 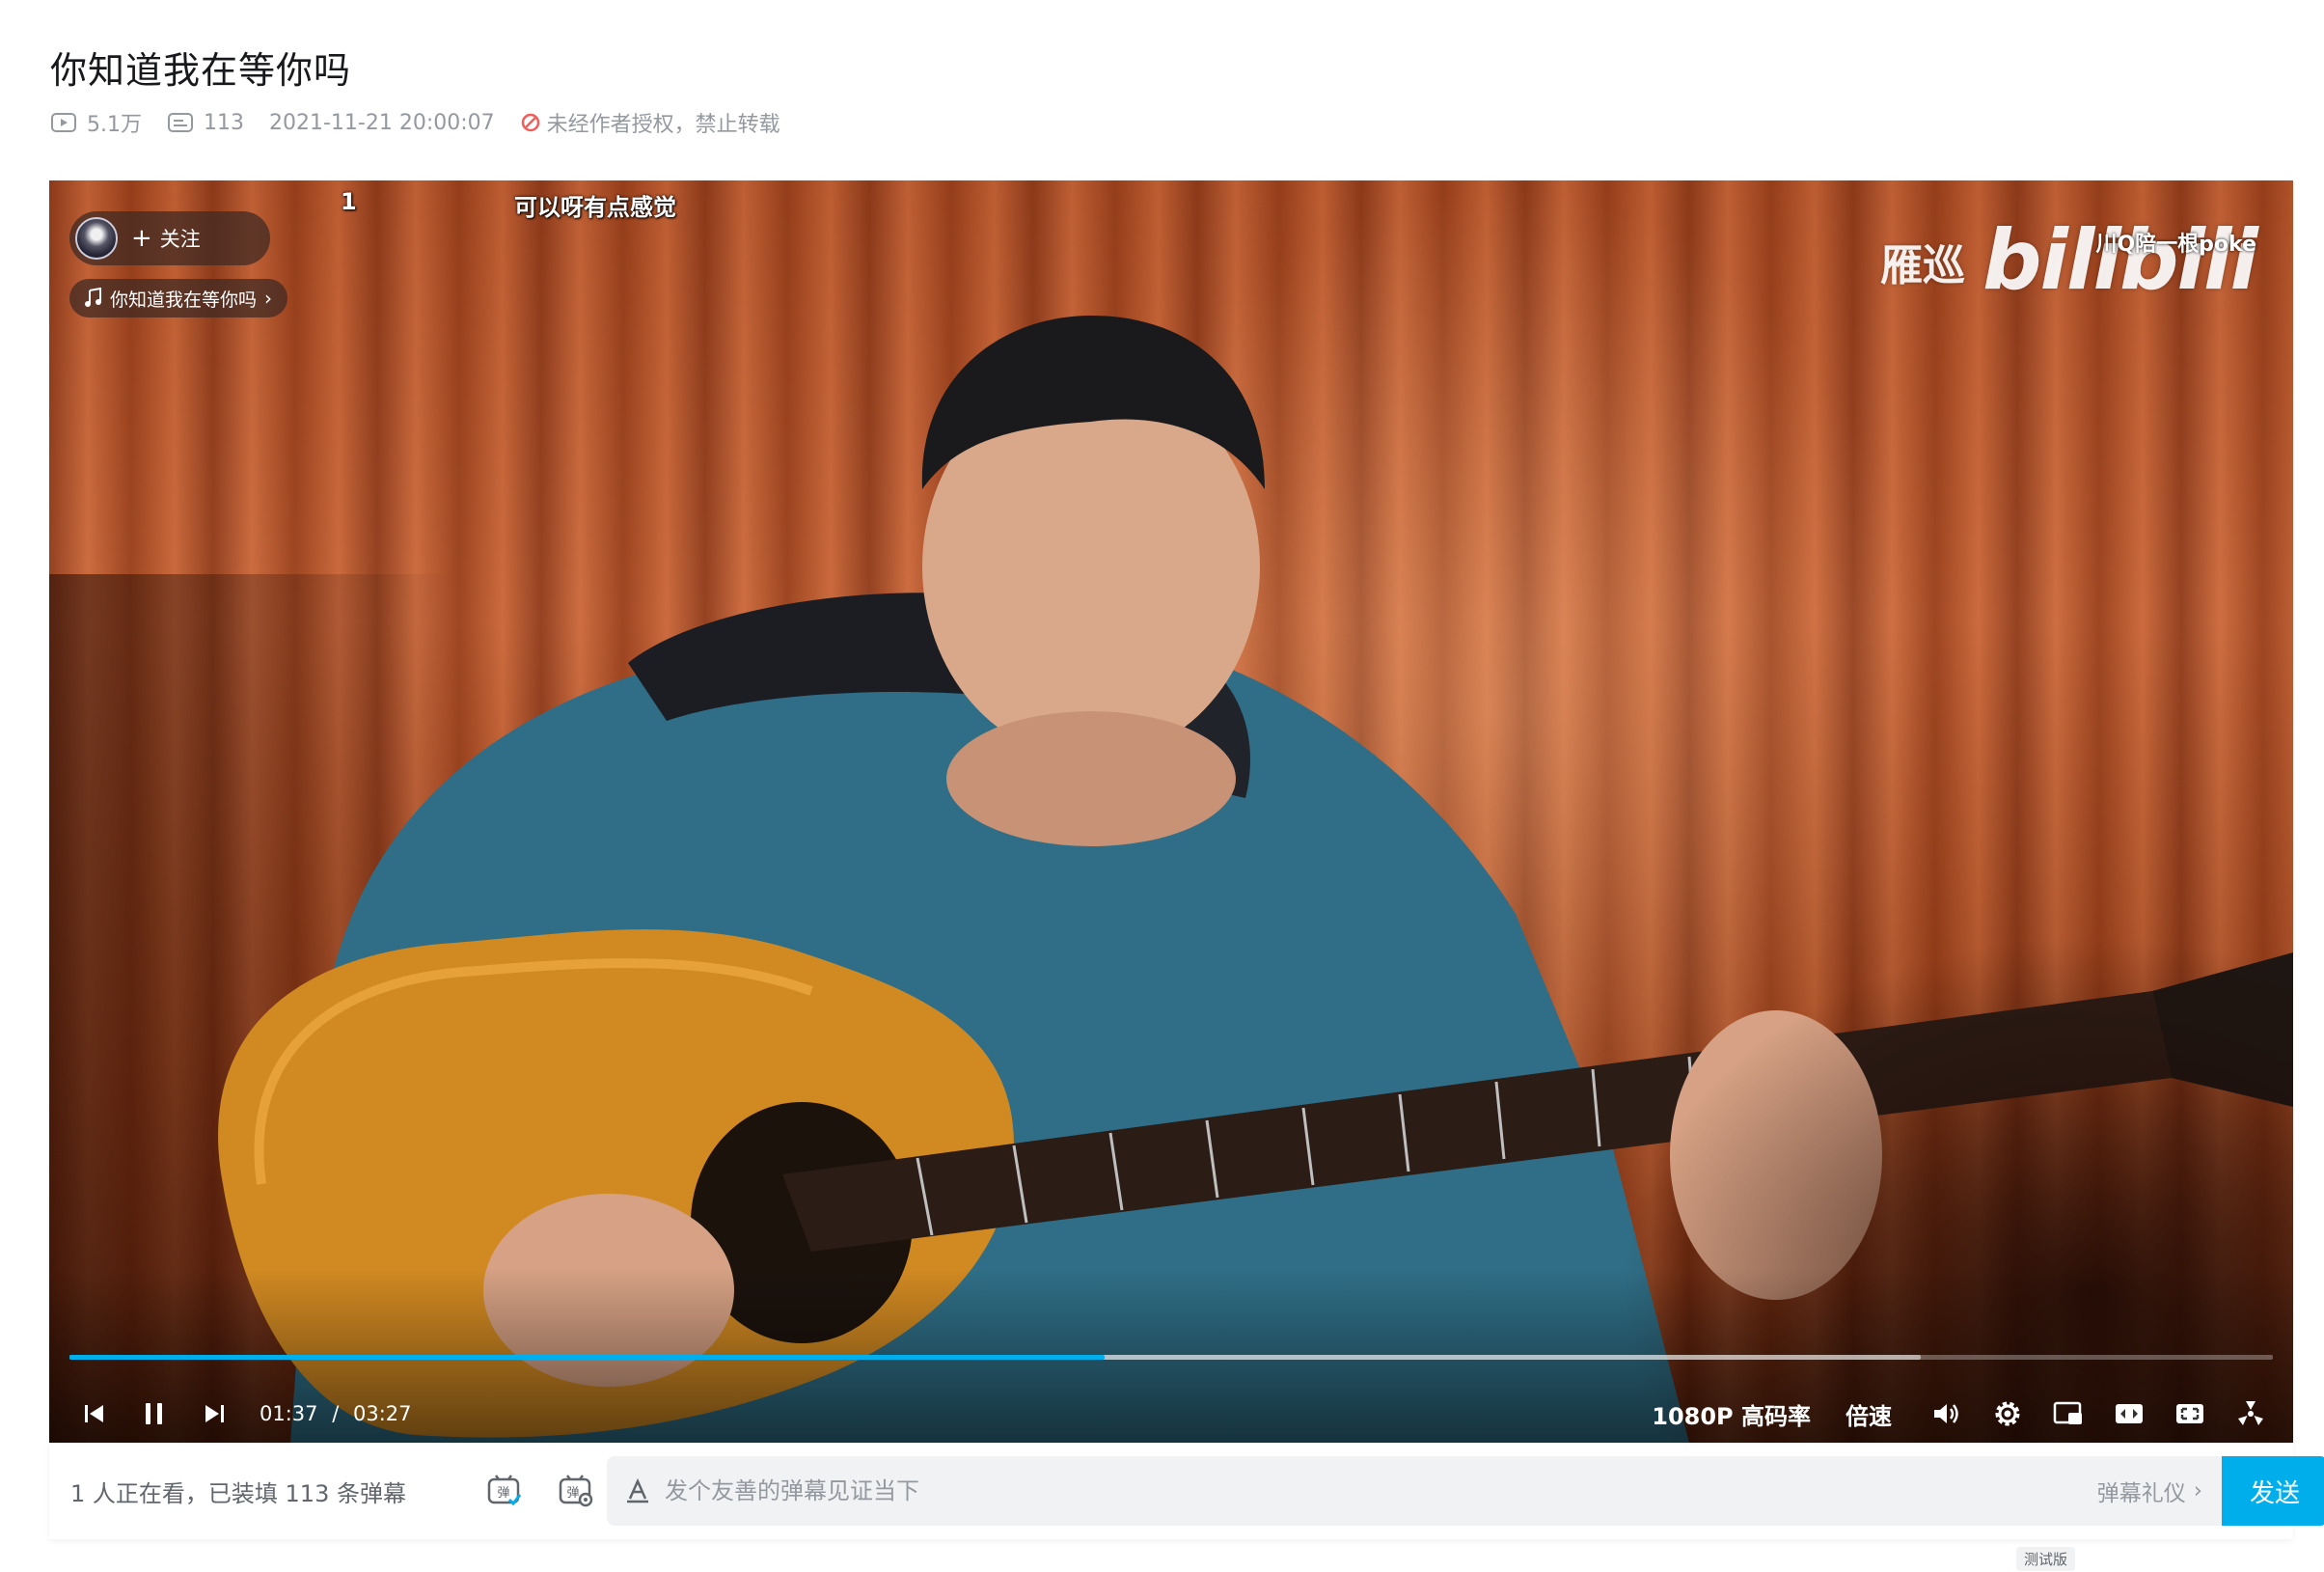 I want to click on danmaku-settings-icon: 弹, so click(x=576, y=1491).